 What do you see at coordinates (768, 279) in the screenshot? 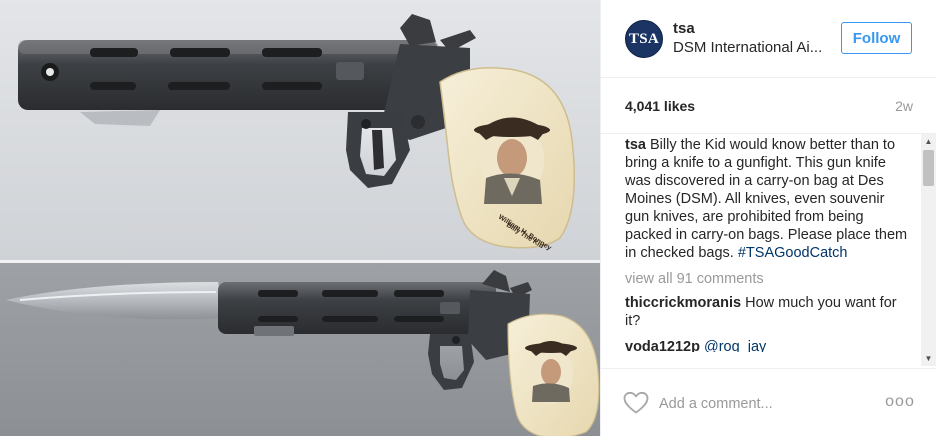
I see `view-all-comments-link: view all 91 comments` at bounding box center [768, 279].